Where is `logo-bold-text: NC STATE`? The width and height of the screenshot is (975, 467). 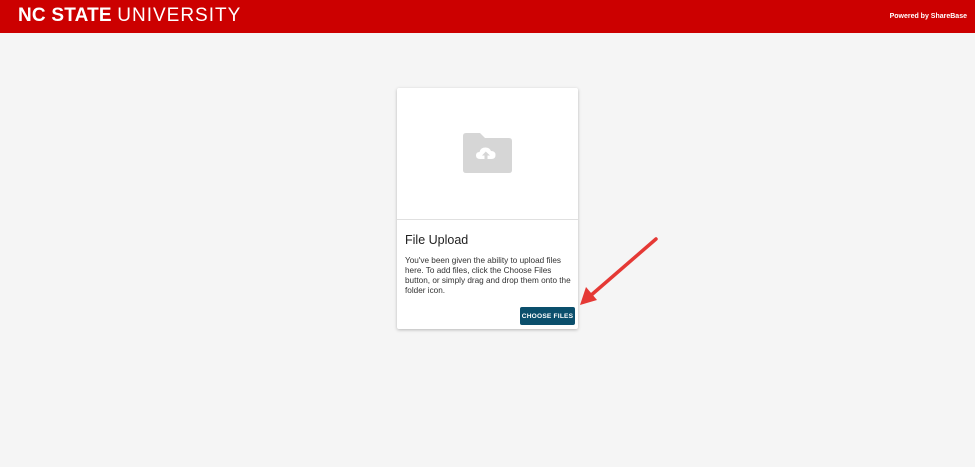
logo-bold-text: NC STATE is located at coordinates (65, 15).